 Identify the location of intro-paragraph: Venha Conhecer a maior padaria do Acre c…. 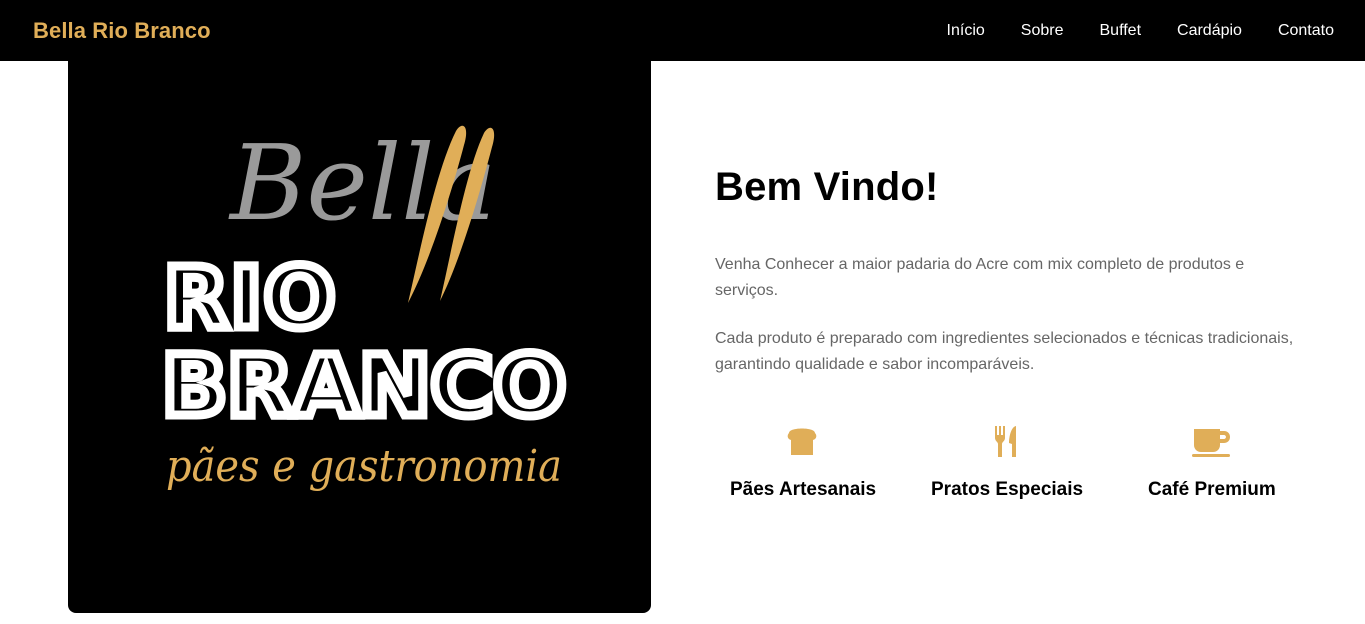
(980, 277).